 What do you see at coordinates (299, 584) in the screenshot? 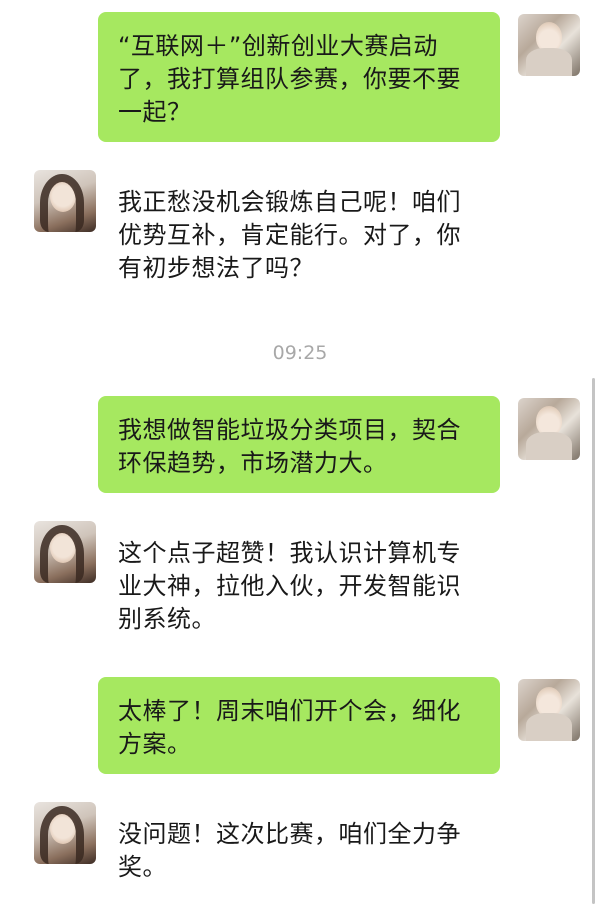
I see `message-bubble-incoming: 这个点子超赞！我认识计算机专业大神，拉他入伙，开发智能识别系统。` at bounding box center [299, 584].